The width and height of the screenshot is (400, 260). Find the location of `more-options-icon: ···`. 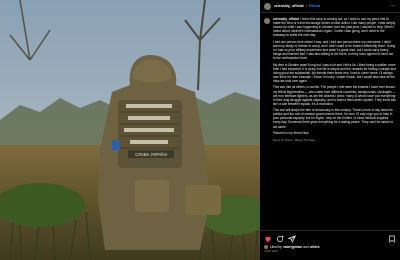

more-options-icon: ··· is located at coordinates (393, 6).